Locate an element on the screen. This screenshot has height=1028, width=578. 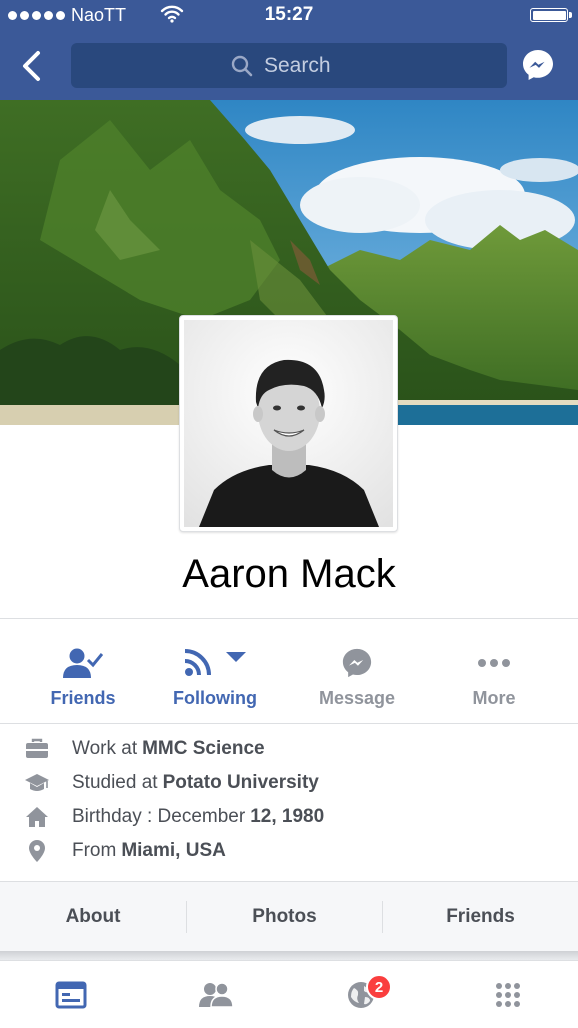
birthday-prefix: Birthday : December is located at coordinates (159, 816).